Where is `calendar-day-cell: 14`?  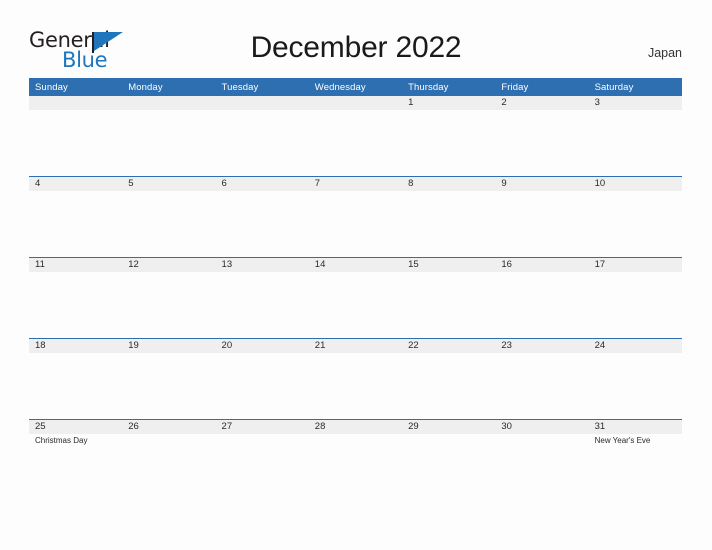 calendar-day-cell: 14 is located at coordinates (355, 297).